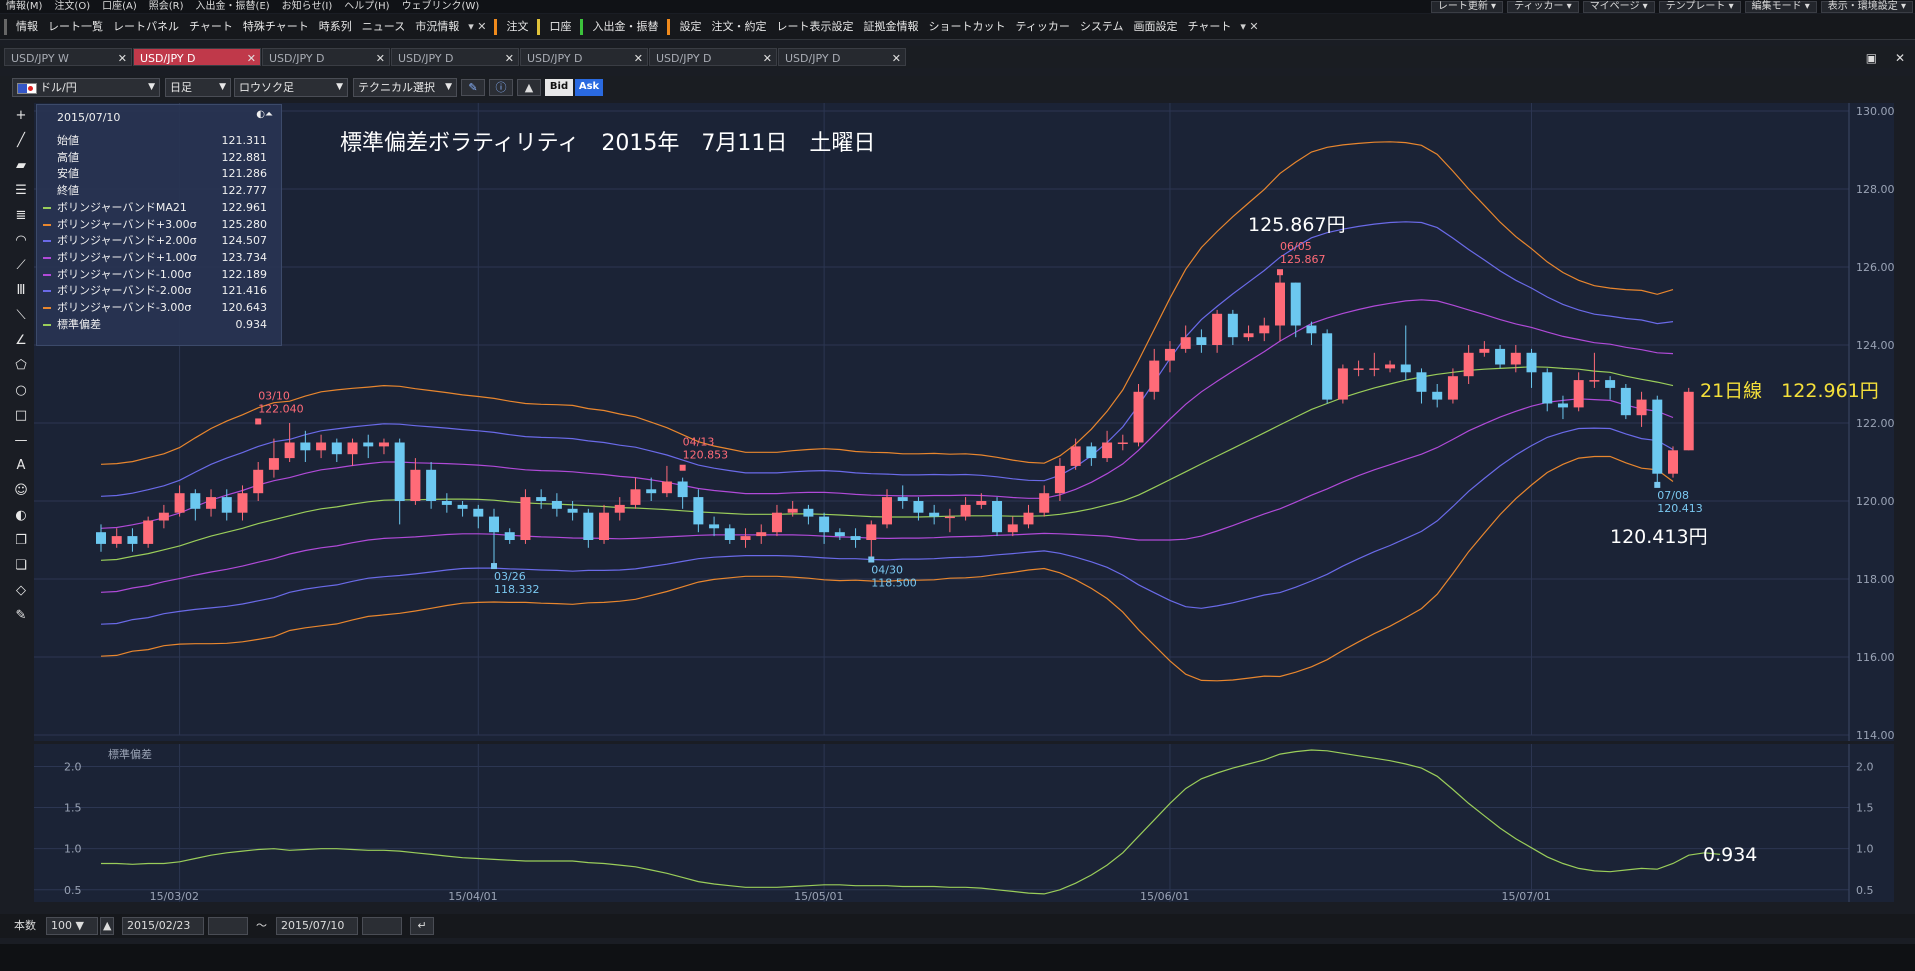 The image size is (1915, 971). What do you see at coordinates (163, 926) in the screenshot?
I see `from-date-field: 2015/02/23` at bounding box center [163, 926].